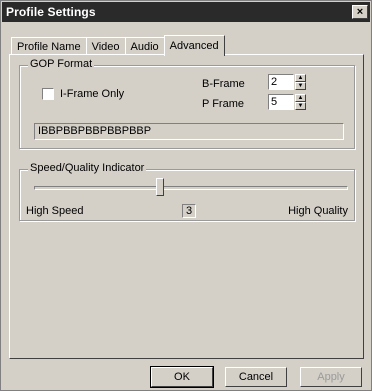 The height and width of the screenshot is (391, 372). Describe the element at coordinates (318, 211) in the screenshot. I see `high-quality-label: High Quality` at that location.